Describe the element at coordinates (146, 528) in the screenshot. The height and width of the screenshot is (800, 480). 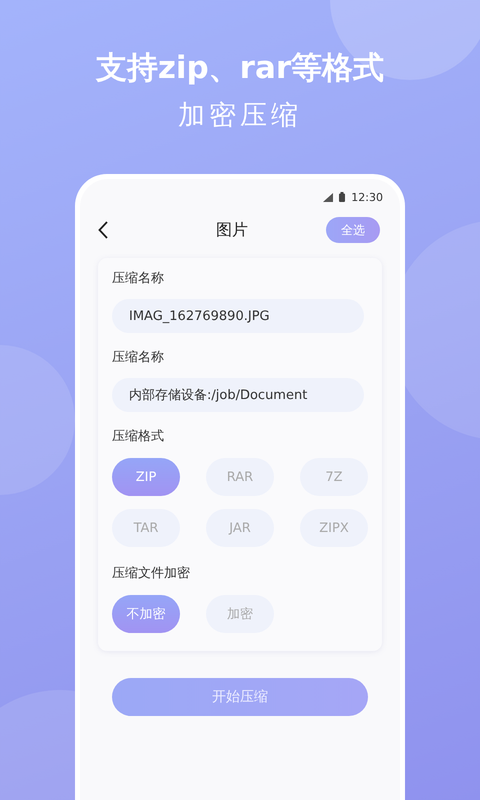
I see `format-option: TAR` at that location.